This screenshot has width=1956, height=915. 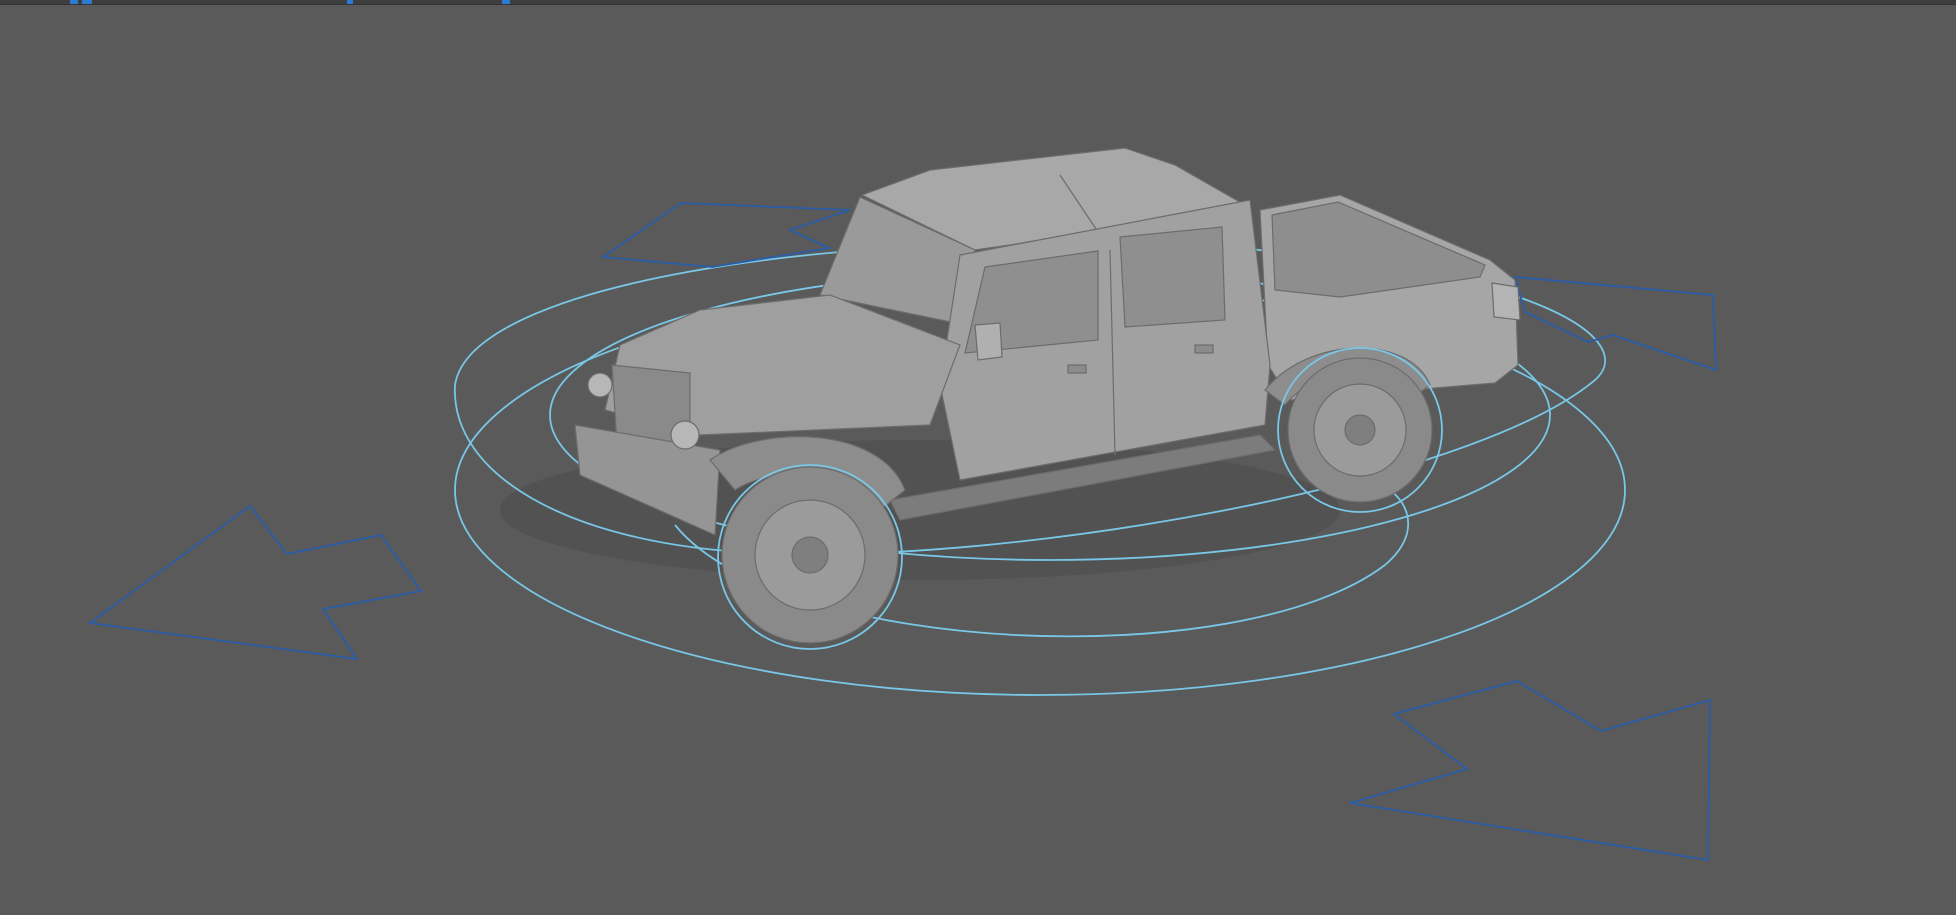 I want to click on door-handle-front, so click(x=1077, y=369).